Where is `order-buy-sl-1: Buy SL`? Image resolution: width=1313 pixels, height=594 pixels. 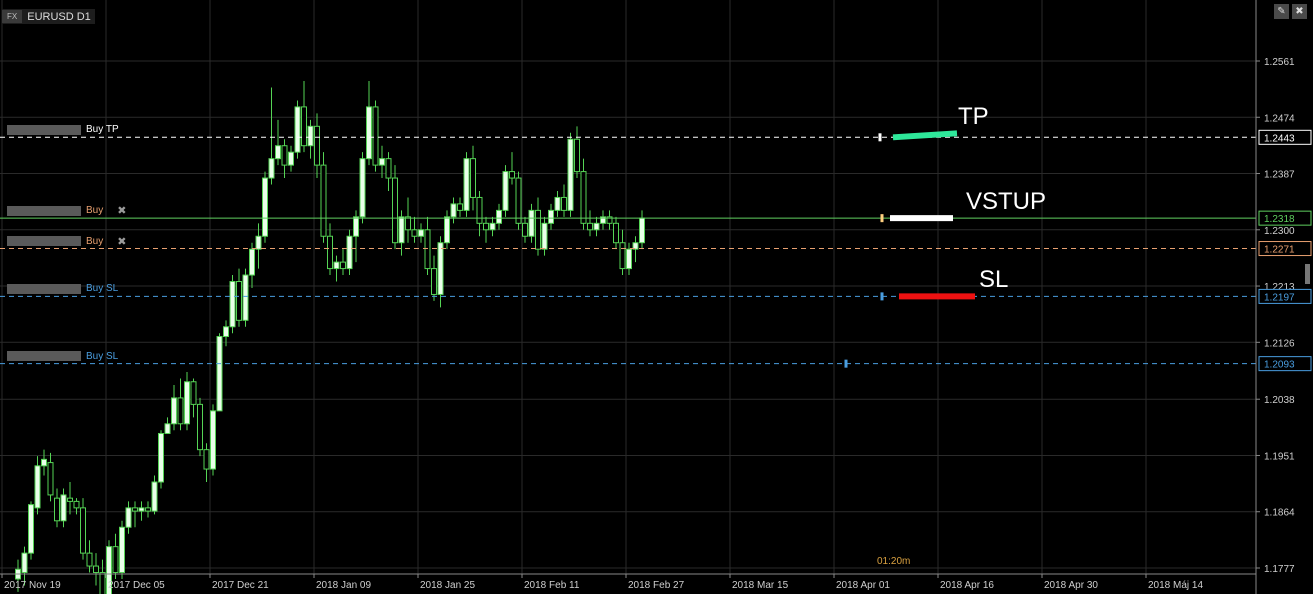
order-buy-sl-1: Buy SL is located at coordinates (62, 288).